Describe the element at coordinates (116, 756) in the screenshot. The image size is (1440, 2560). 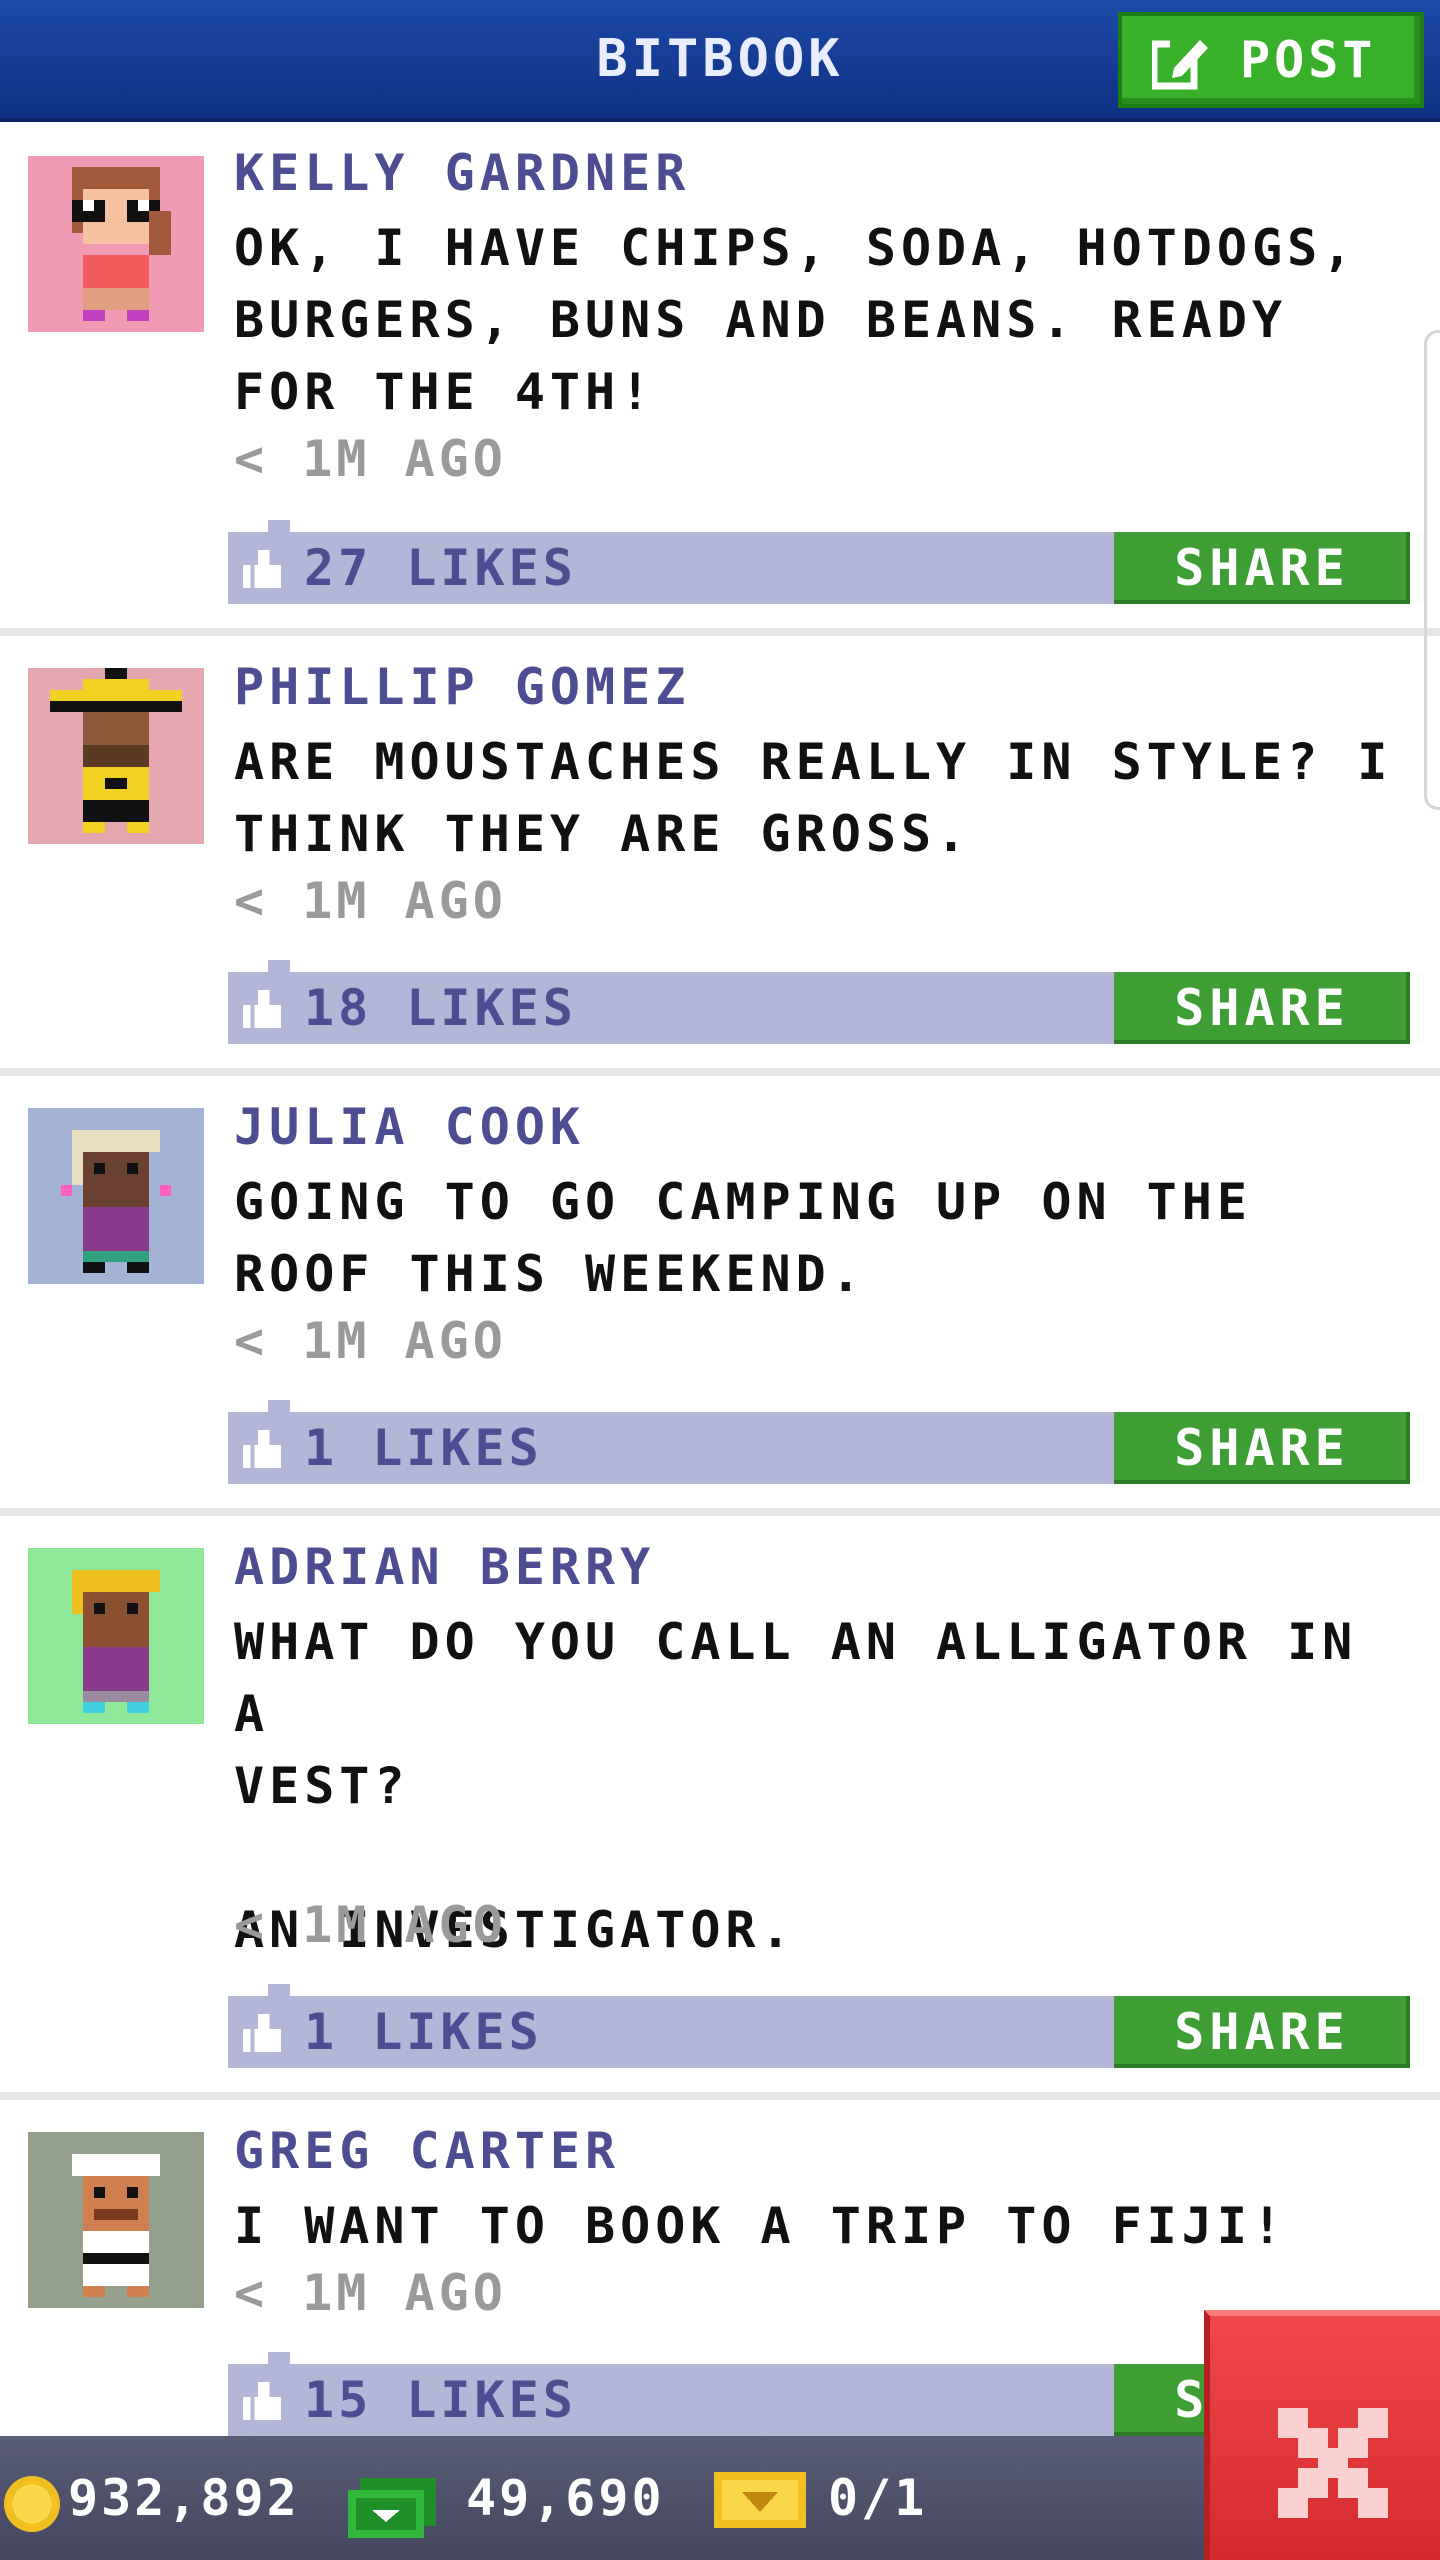
I see `man-with-hat-avatar` at that location.